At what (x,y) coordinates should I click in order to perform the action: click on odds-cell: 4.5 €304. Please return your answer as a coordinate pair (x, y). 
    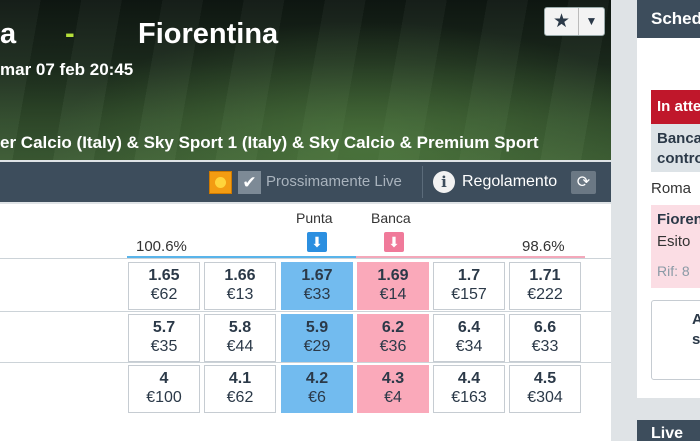
    Looking at the image, I should click on (545, 389).